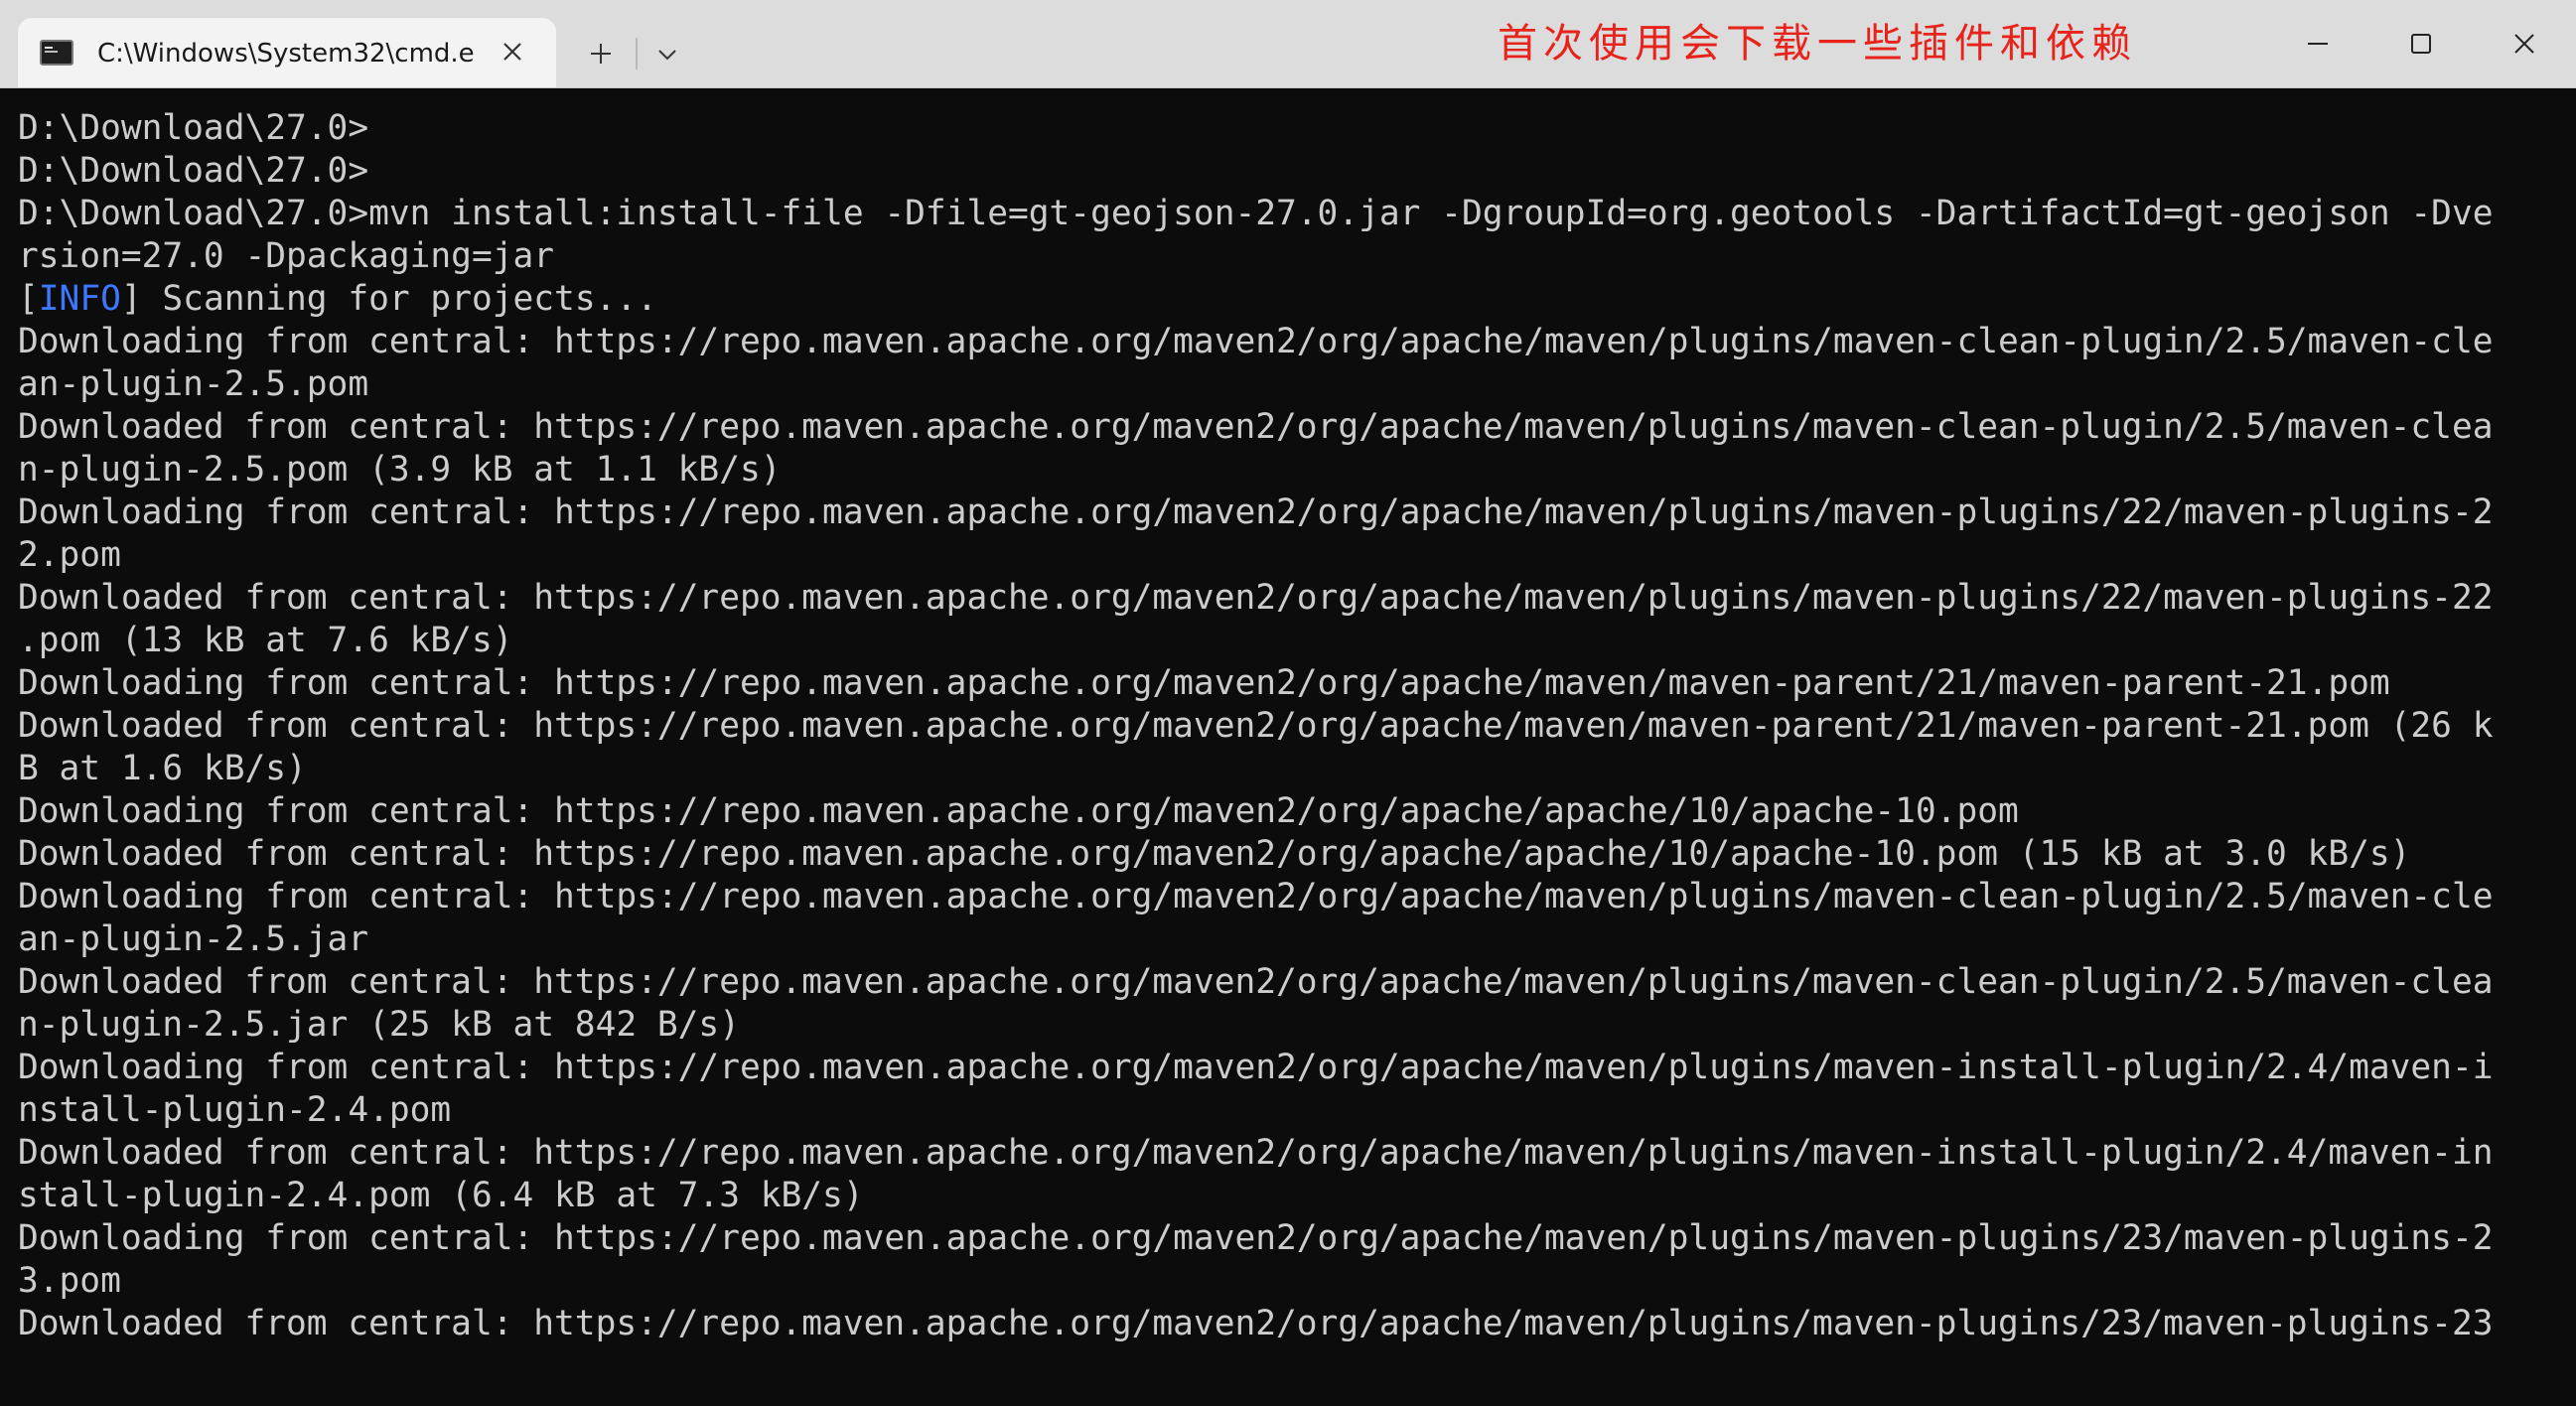 The height and width of the screenshot is (1406, 2576). I want to click on minimize-button, so click(2317, 43).